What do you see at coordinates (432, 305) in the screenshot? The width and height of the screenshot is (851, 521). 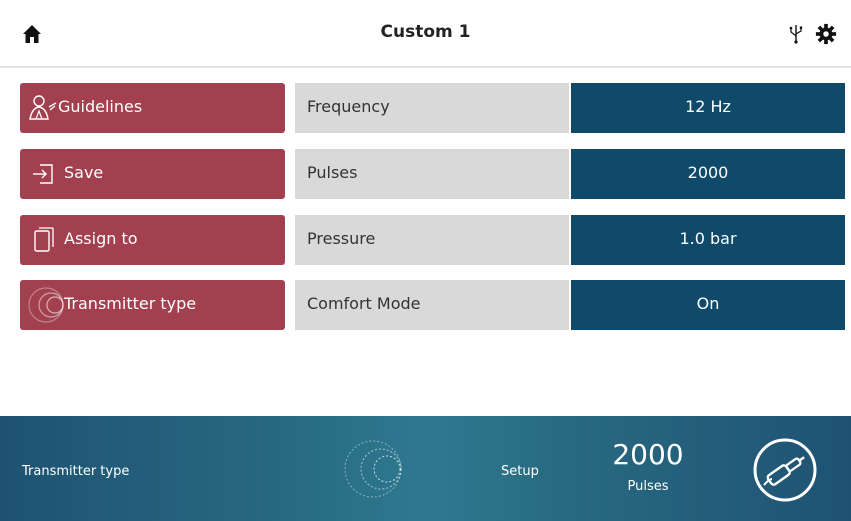 I see `param-label-comfort-mode: Comfort Mode` at bounding box center [432, 305].